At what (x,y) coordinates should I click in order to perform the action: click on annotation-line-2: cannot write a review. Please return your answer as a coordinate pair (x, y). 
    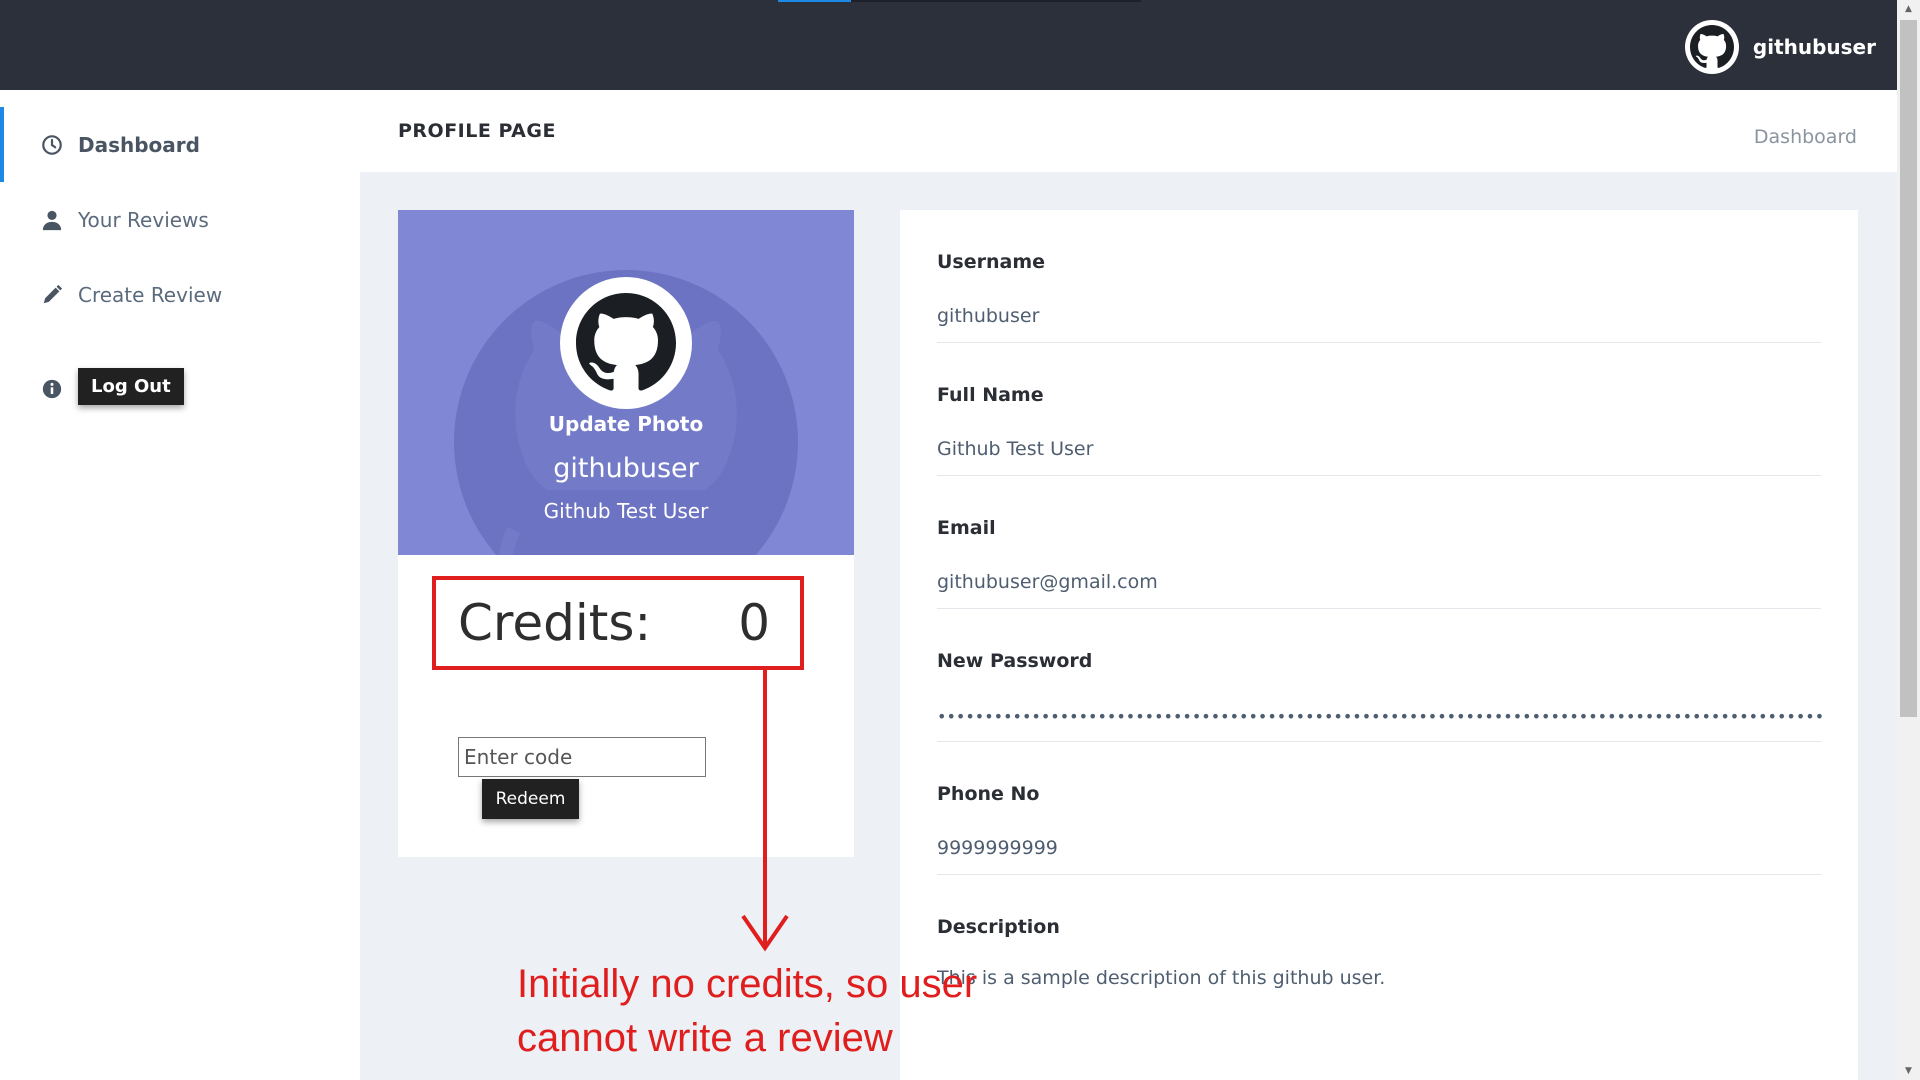
    Looking at the image, I should click on (705, 1038).